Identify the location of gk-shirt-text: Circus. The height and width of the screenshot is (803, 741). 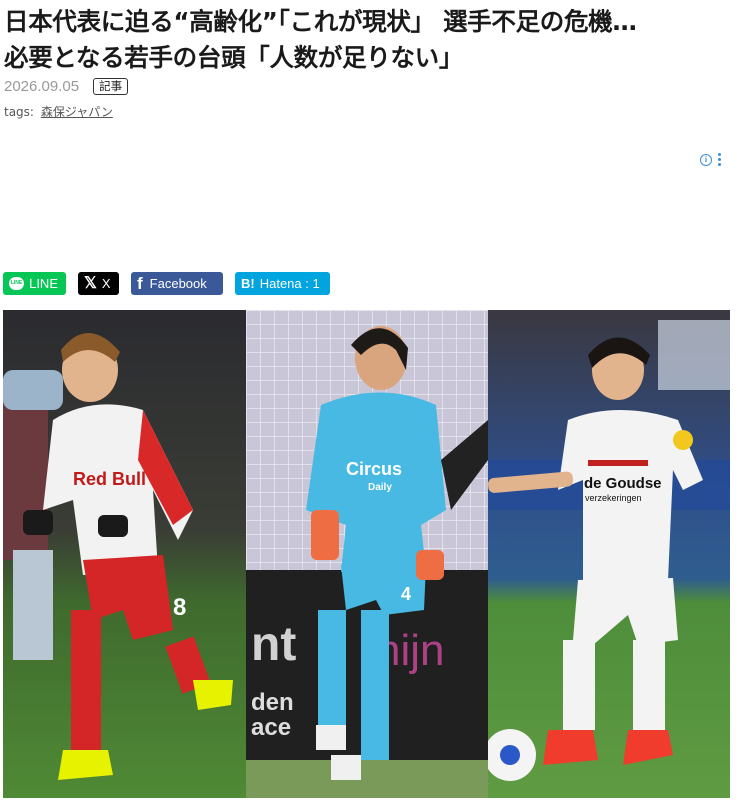
(374, 469).